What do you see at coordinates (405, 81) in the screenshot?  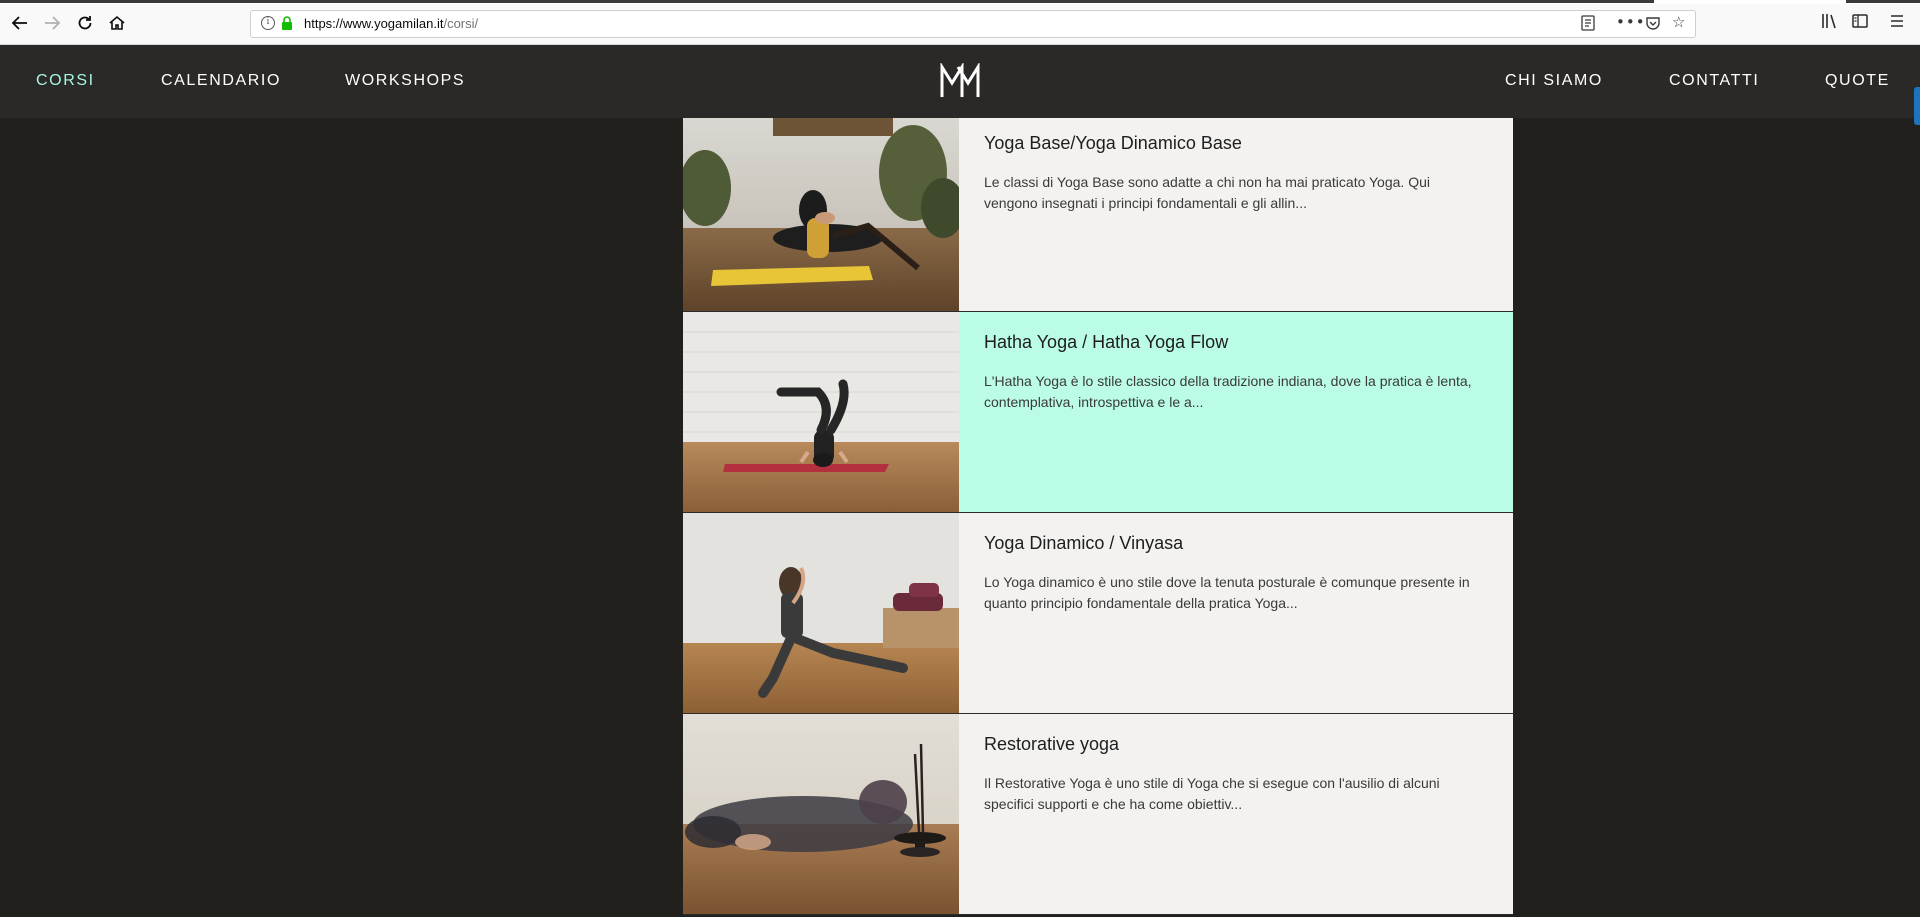 I see `nav-workshops: WORKSHOPS` at bounding box center [405, 81].